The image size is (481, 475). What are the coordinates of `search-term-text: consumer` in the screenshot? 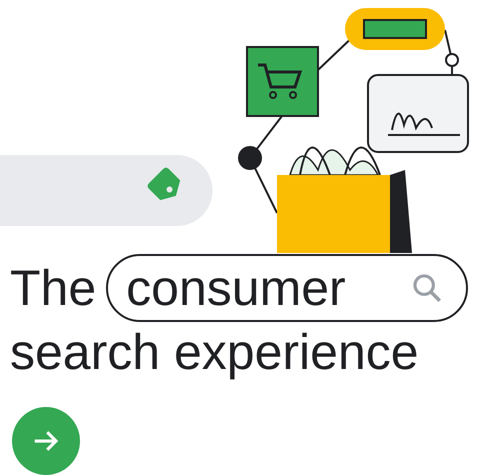 It's located at (236, 288).